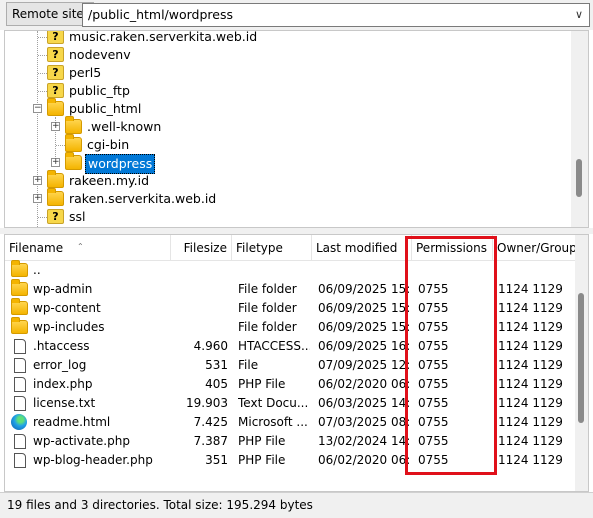 Image resolution: width=593 pixels, height=518 pixels. I want to click on edge-browser-icon, so click(19, 422).